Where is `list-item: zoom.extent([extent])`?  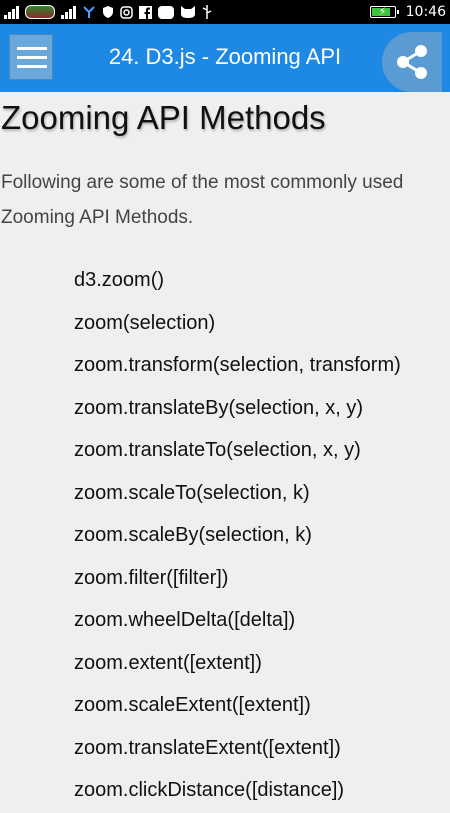 list-item: zoom.extent([extent]) is located at coordinates (168, 662).